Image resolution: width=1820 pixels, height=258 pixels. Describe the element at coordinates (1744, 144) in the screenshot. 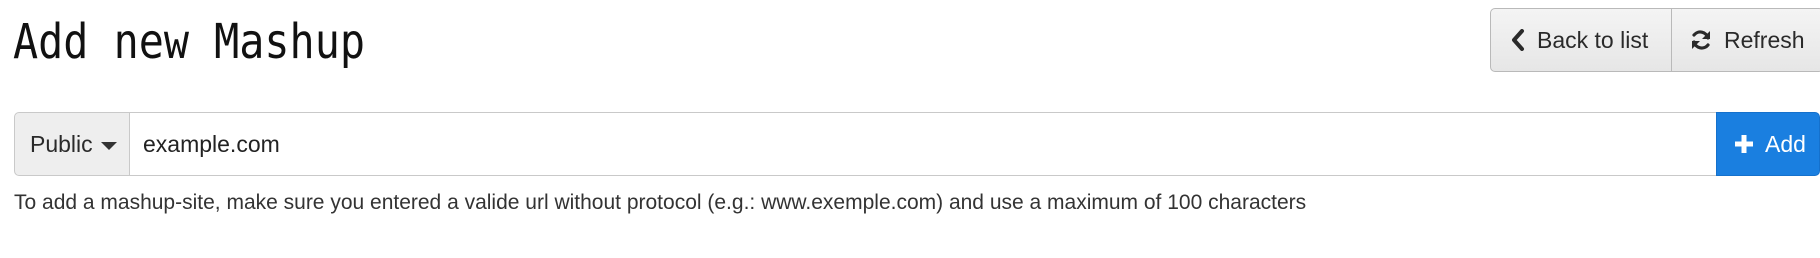

I see `plus-icon` at that location.